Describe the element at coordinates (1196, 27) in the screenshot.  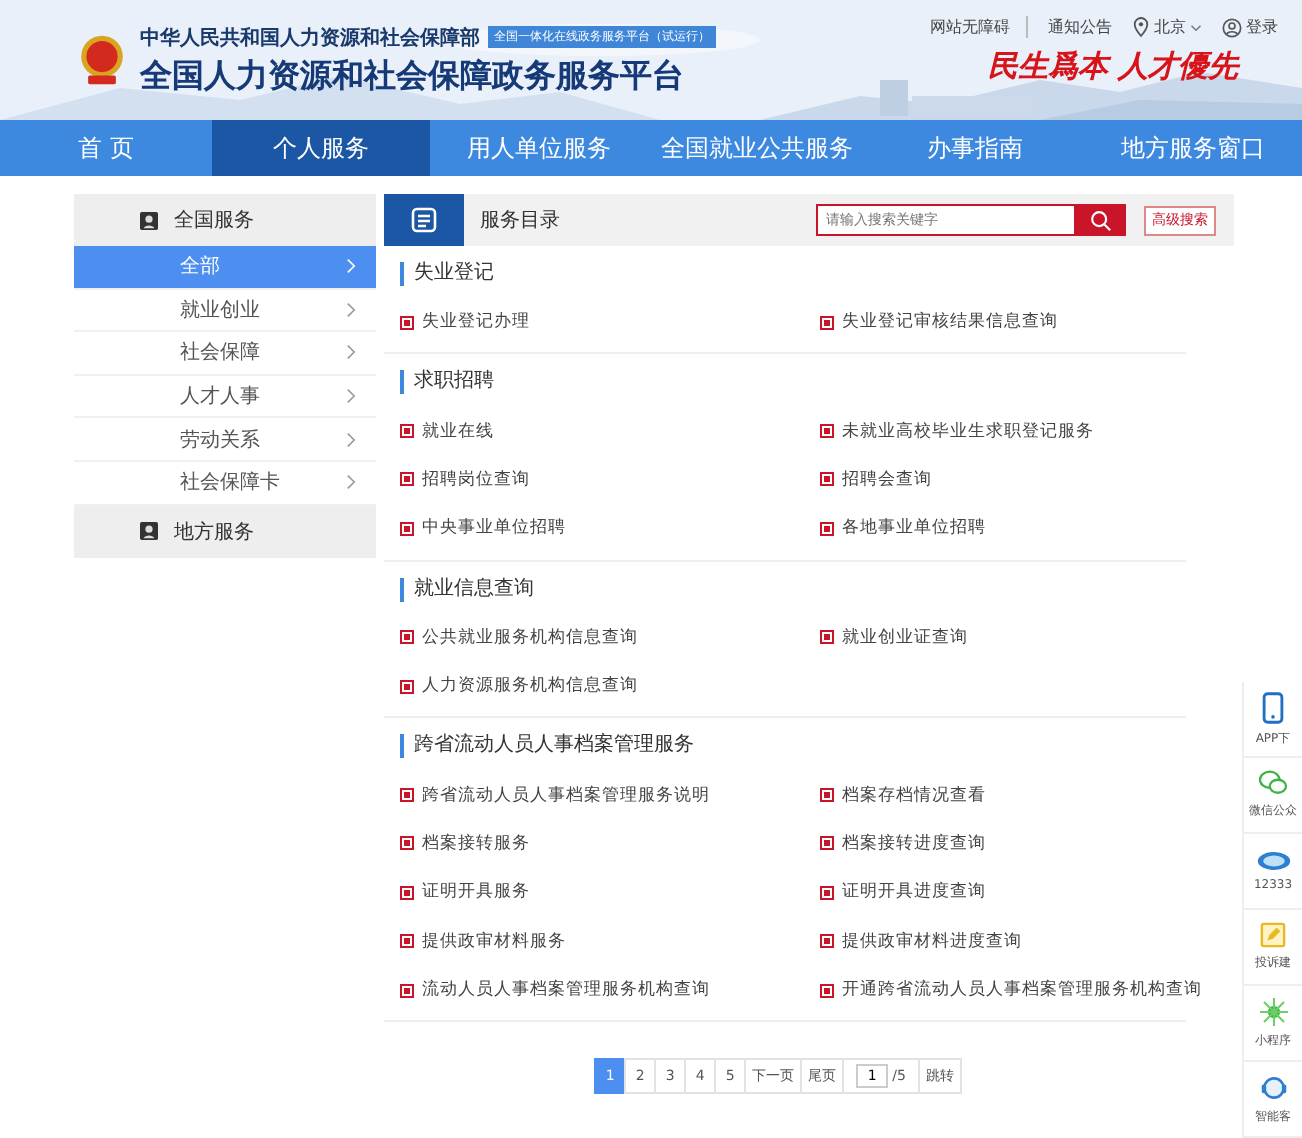
I see `caret-icon` at that location.